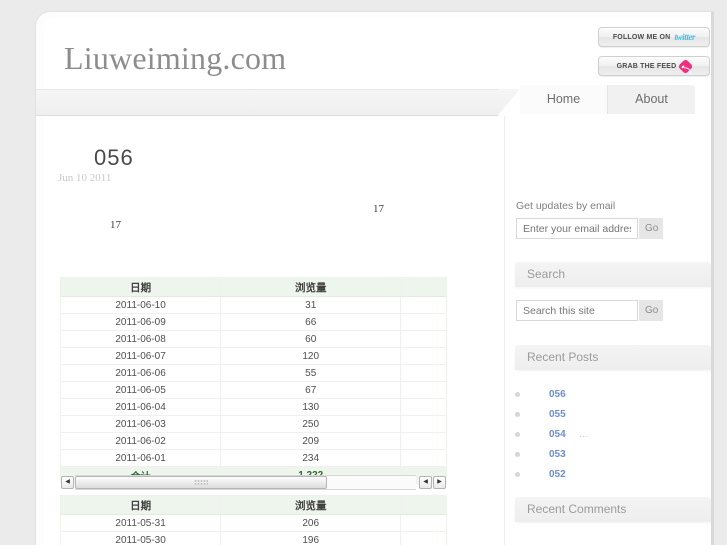 Image resolution: width=727 pixels, height=545 pixels. What do you see at coordinates (311, 523) in the screenshot?
I see `cell-views: 206` at bounding box center [311, 523].